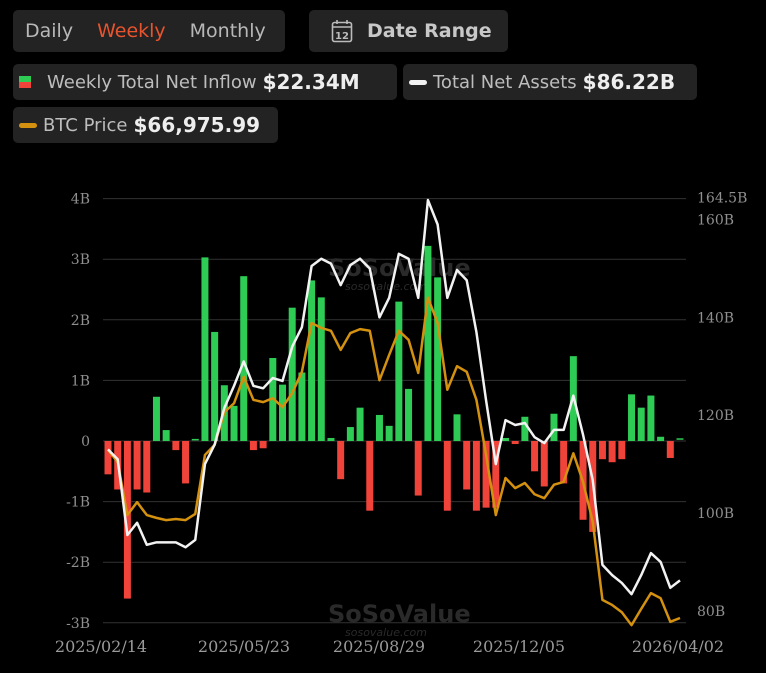 The height and width of the screenshot is (673, 766). I want to click on left-axis-tick: 3B, so click(80, 260).